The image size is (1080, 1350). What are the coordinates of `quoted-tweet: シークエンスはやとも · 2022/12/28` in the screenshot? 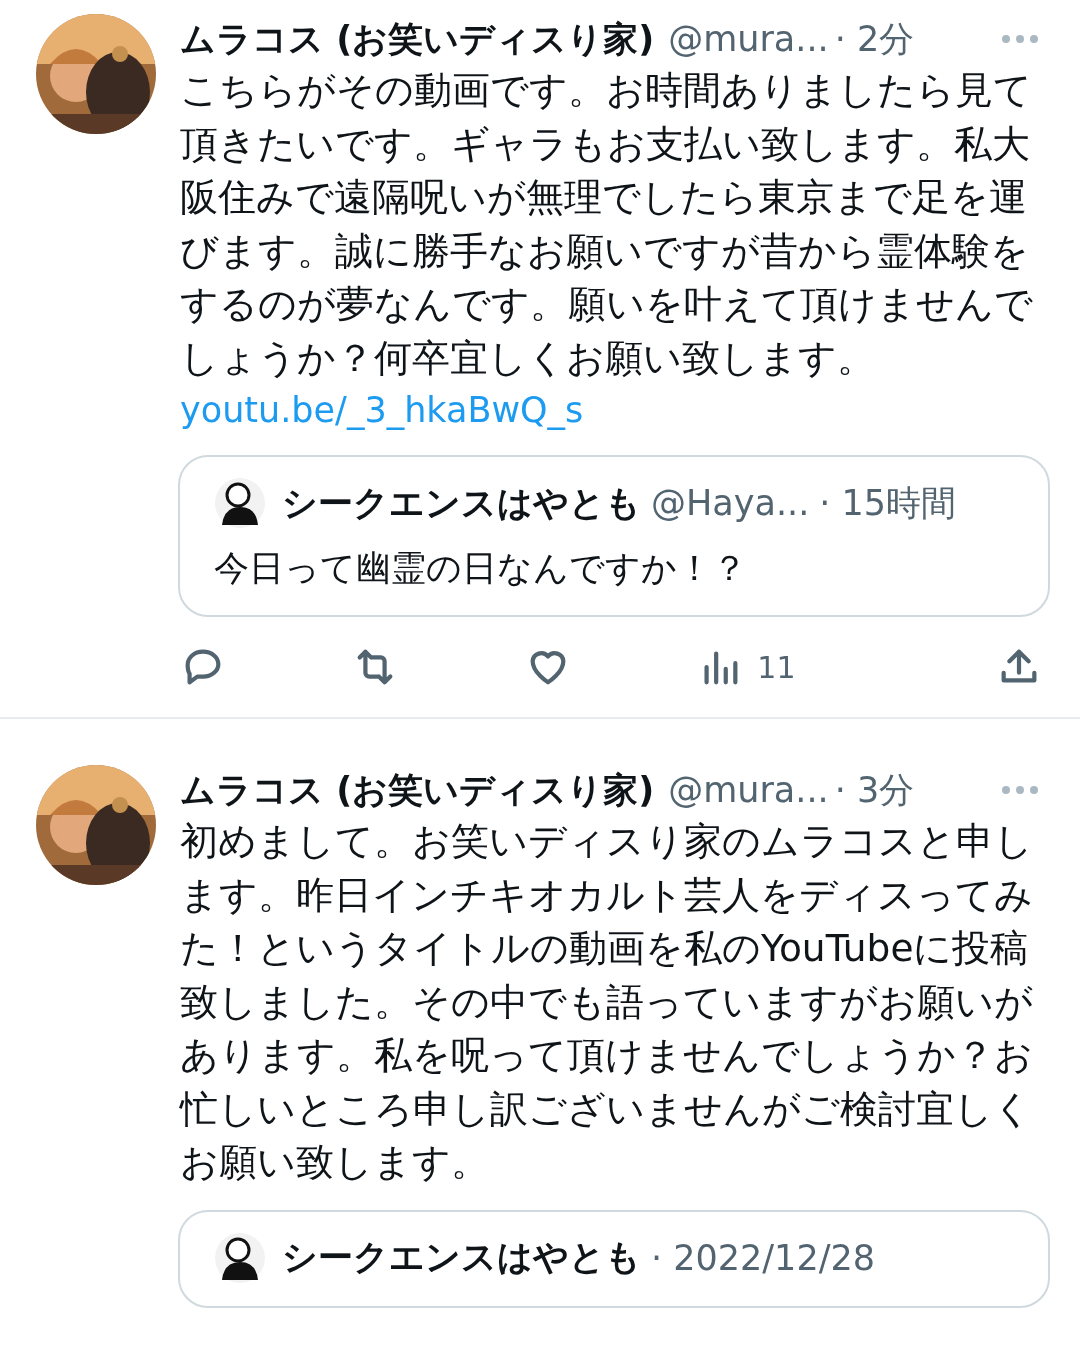 It's located at (614, 1258).